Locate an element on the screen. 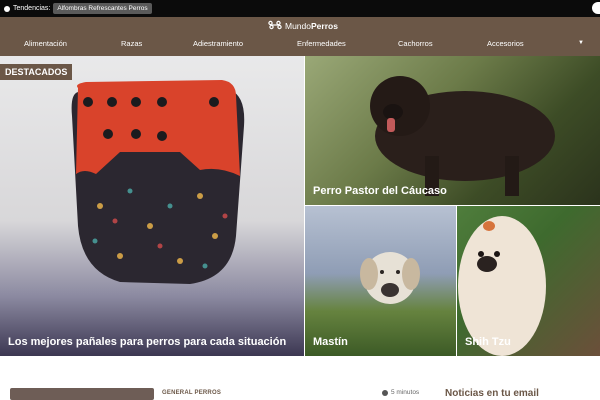  scroll-edge is located at coordinates (596, 8).